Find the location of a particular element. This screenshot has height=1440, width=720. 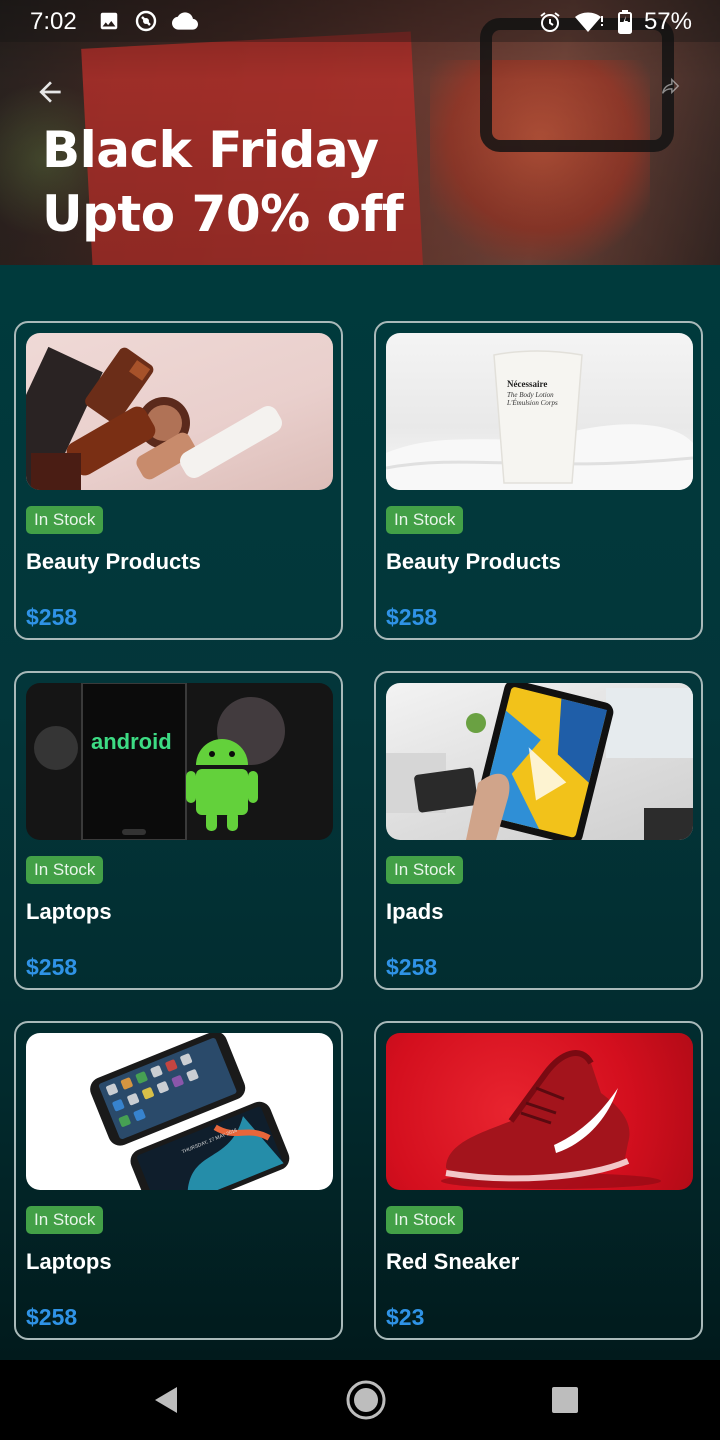

product-card: In Stock Red Sneaker $23 is located at coordinates (538, 1180).